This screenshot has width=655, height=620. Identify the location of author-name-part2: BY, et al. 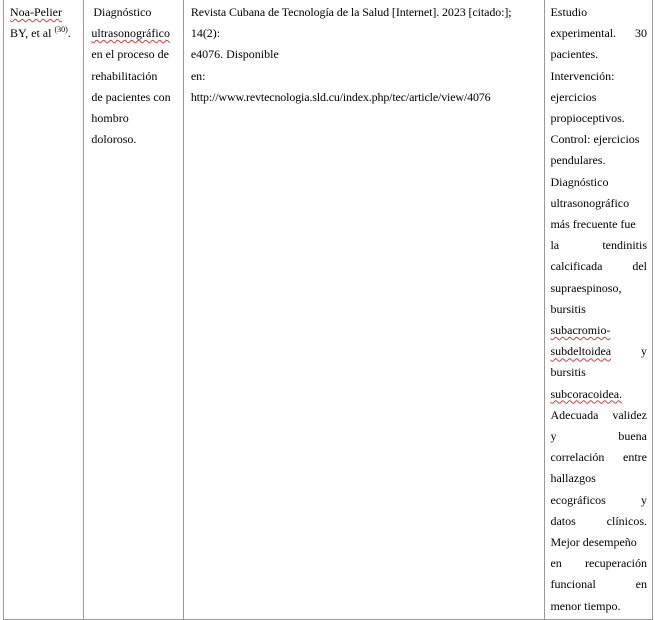
(31, 33).